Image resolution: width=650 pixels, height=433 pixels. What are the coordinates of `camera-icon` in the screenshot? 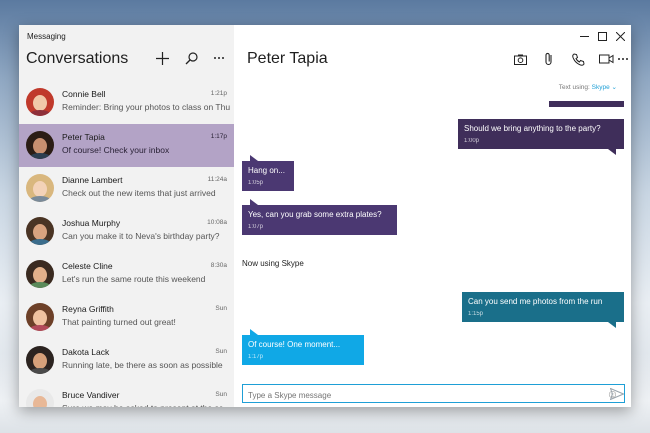 It's located at (520, 59).